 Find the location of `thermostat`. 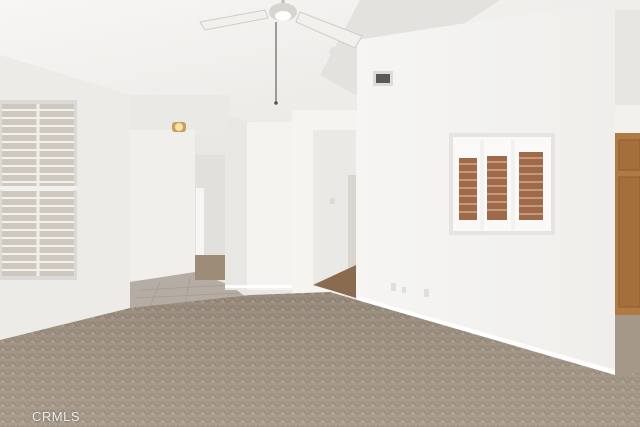

thermostat is located at coordinates (332, 201).